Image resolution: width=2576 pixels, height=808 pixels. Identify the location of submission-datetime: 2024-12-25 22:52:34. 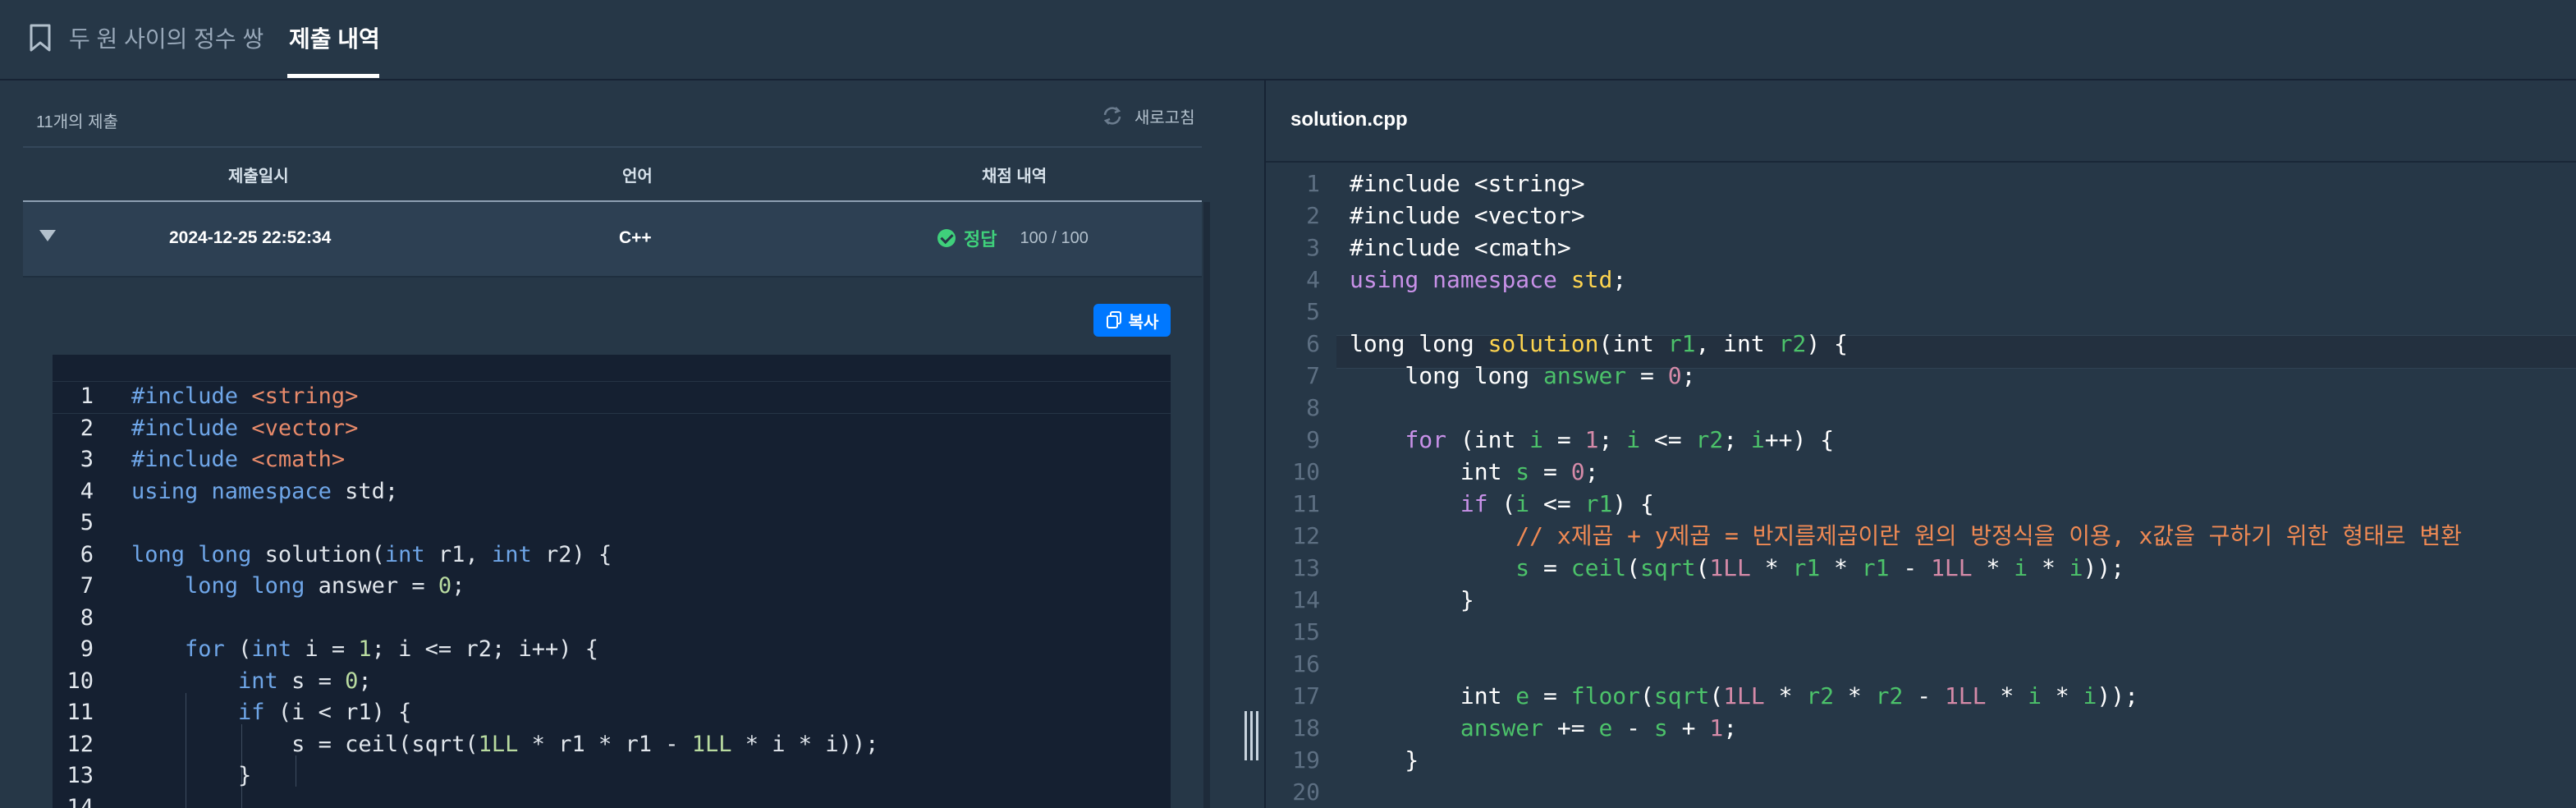
(251, 237).